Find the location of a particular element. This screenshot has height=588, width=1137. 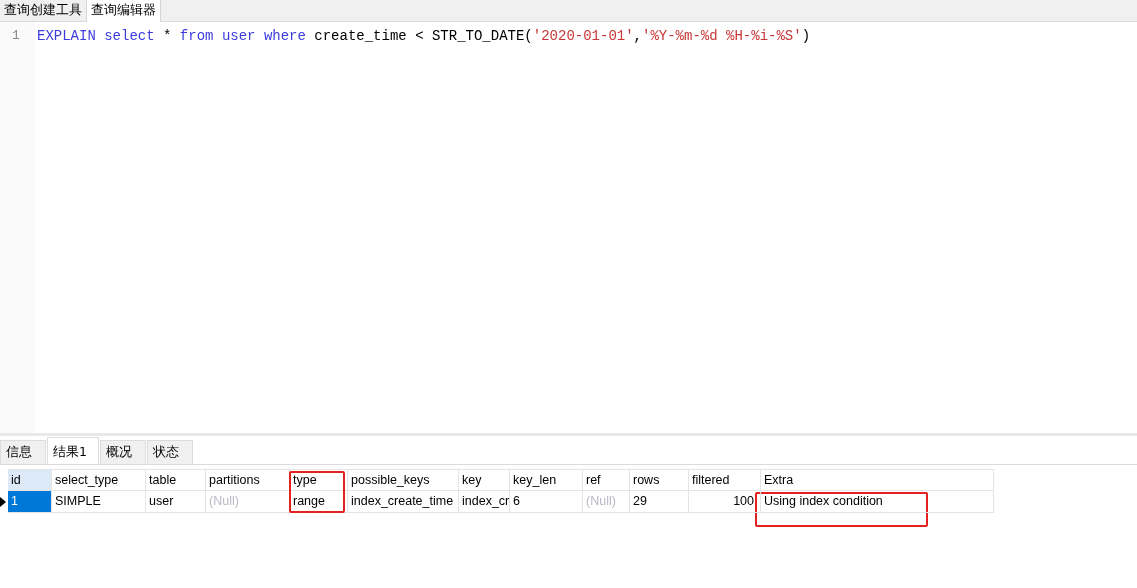

column-header: type is located at coordinates (319, 480).